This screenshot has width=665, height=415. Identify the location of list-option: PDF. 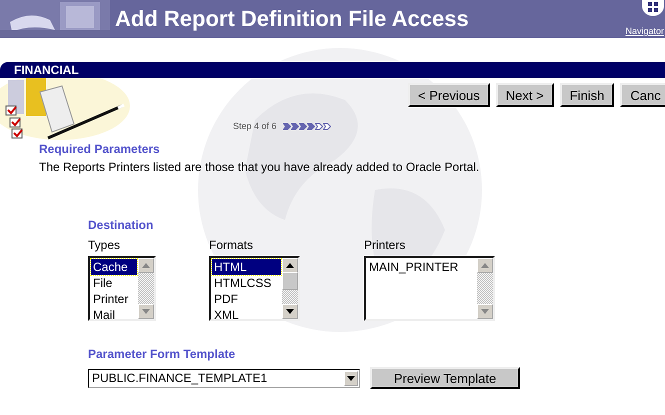
(246, 299).